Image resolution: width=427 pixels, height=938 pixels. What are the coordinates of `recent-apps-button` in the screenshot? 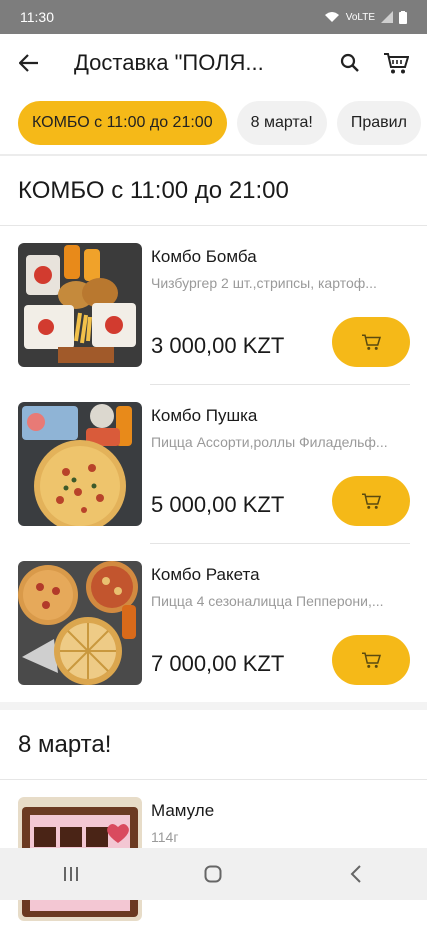 It's located at (71, 874).